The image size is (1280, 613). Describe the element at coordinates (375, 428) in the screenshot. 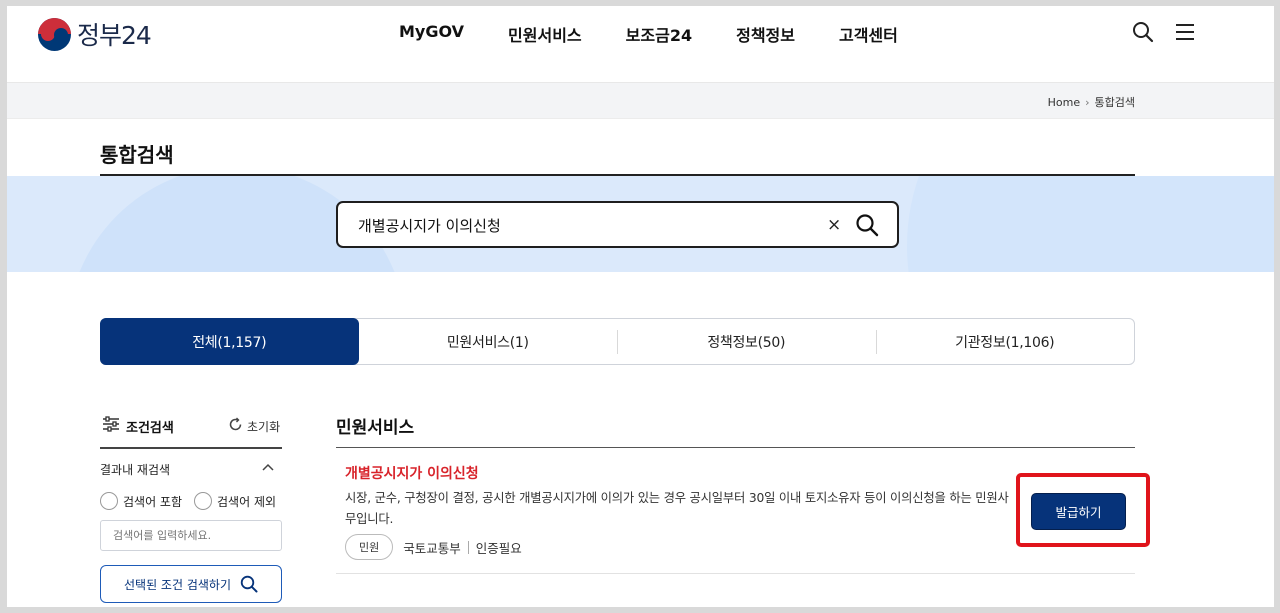

I see `section-title: 민원서비스` at that location.